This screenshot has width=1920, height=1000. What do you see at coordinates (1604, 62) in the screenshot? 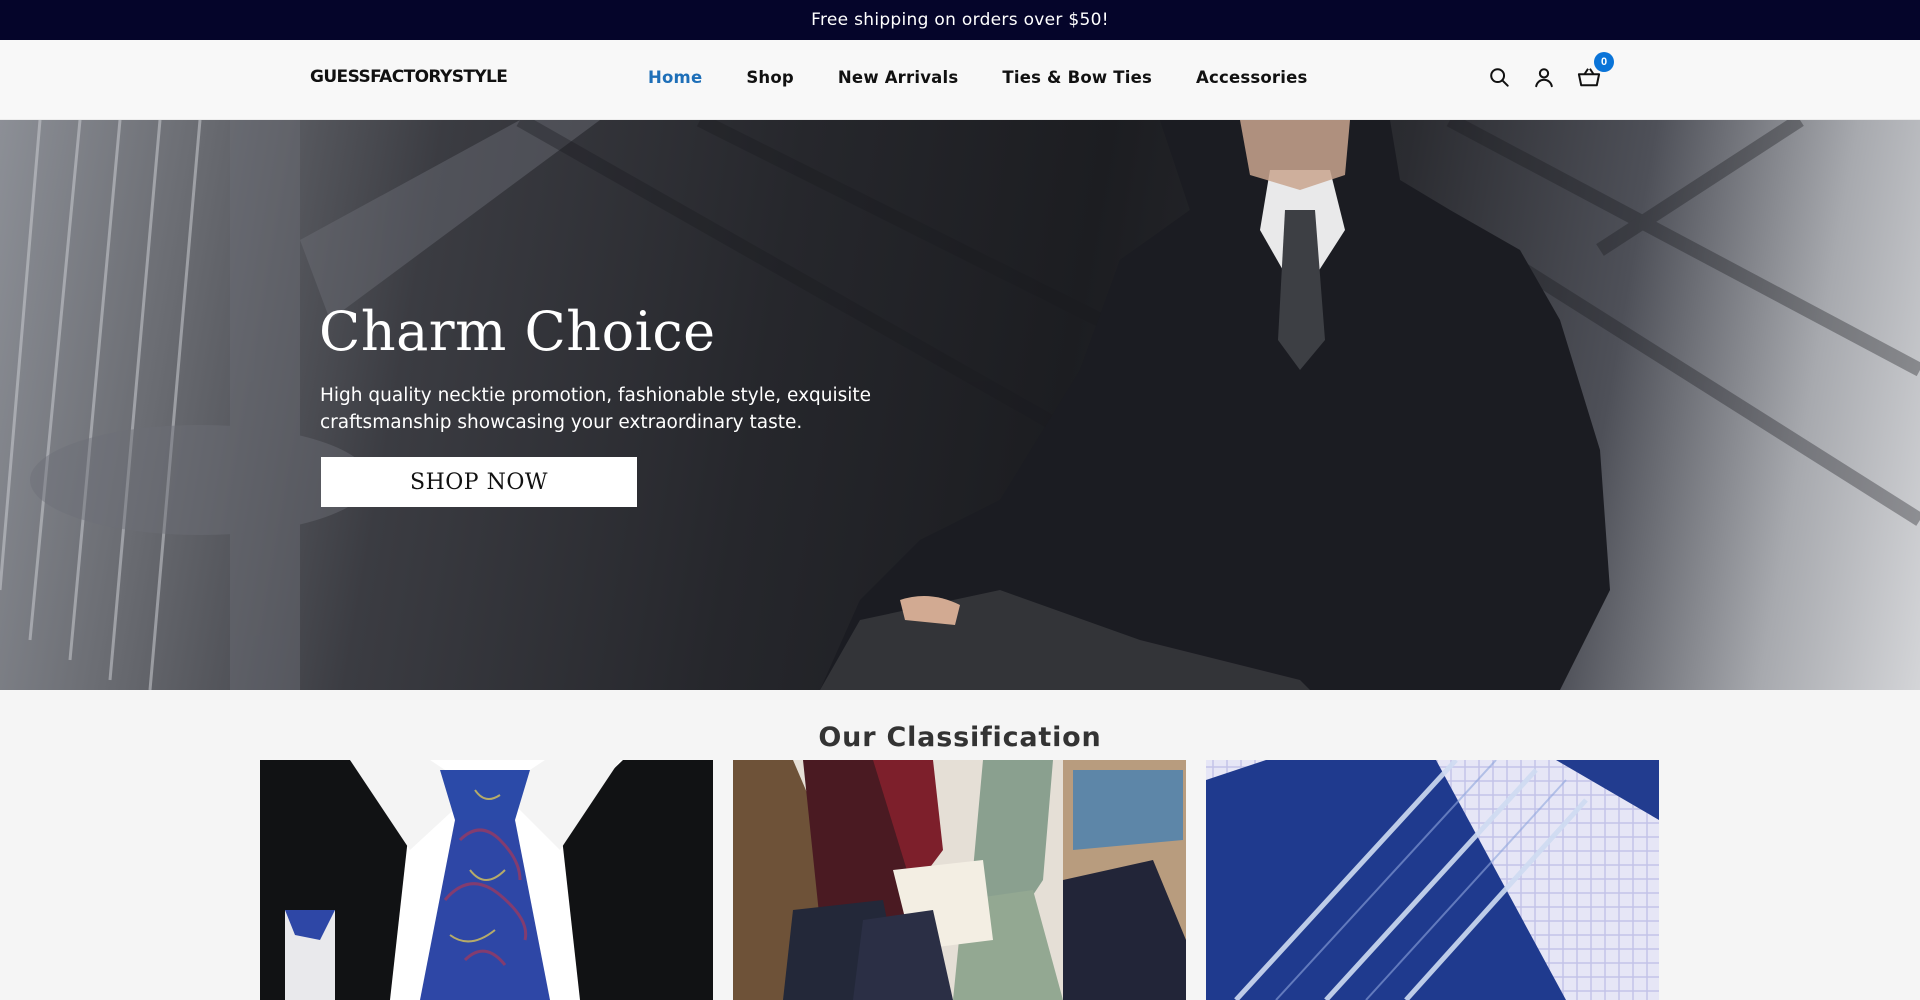
I see `cart-count-badge: 0` at bounding box center [1604, 62].